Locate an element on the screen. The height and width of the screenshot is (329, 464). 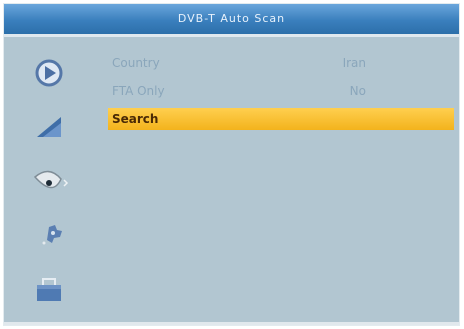
fta-only-label: FTA Only is located at coordinates (138, 91).